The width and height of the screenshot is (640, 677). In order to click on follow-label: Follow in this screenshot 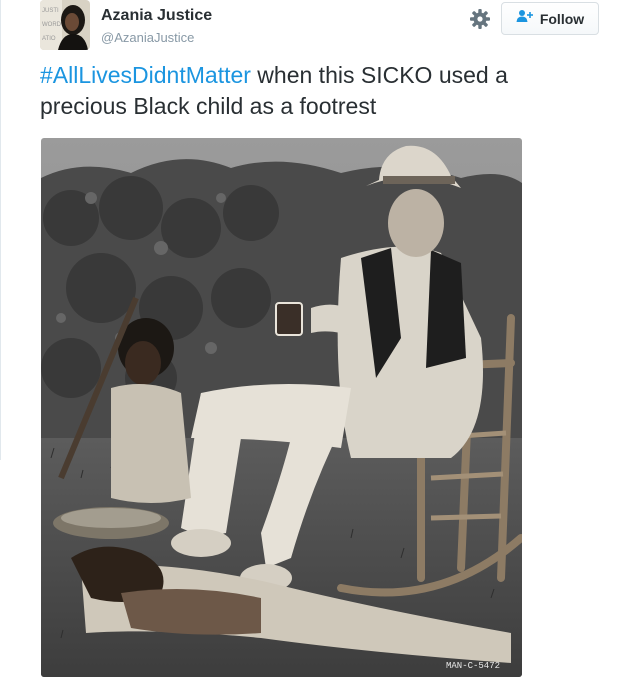, I will do `click(562, 18)`.